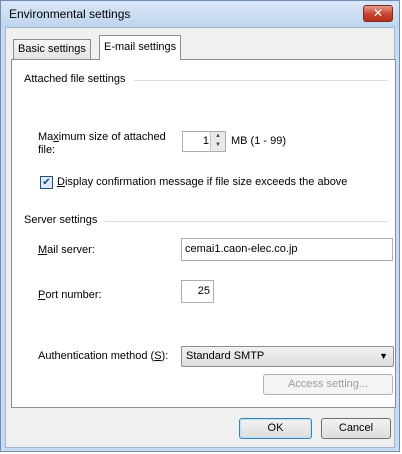  I want to click on auth-method-label: Authentication method (S):, so click(103, 356).